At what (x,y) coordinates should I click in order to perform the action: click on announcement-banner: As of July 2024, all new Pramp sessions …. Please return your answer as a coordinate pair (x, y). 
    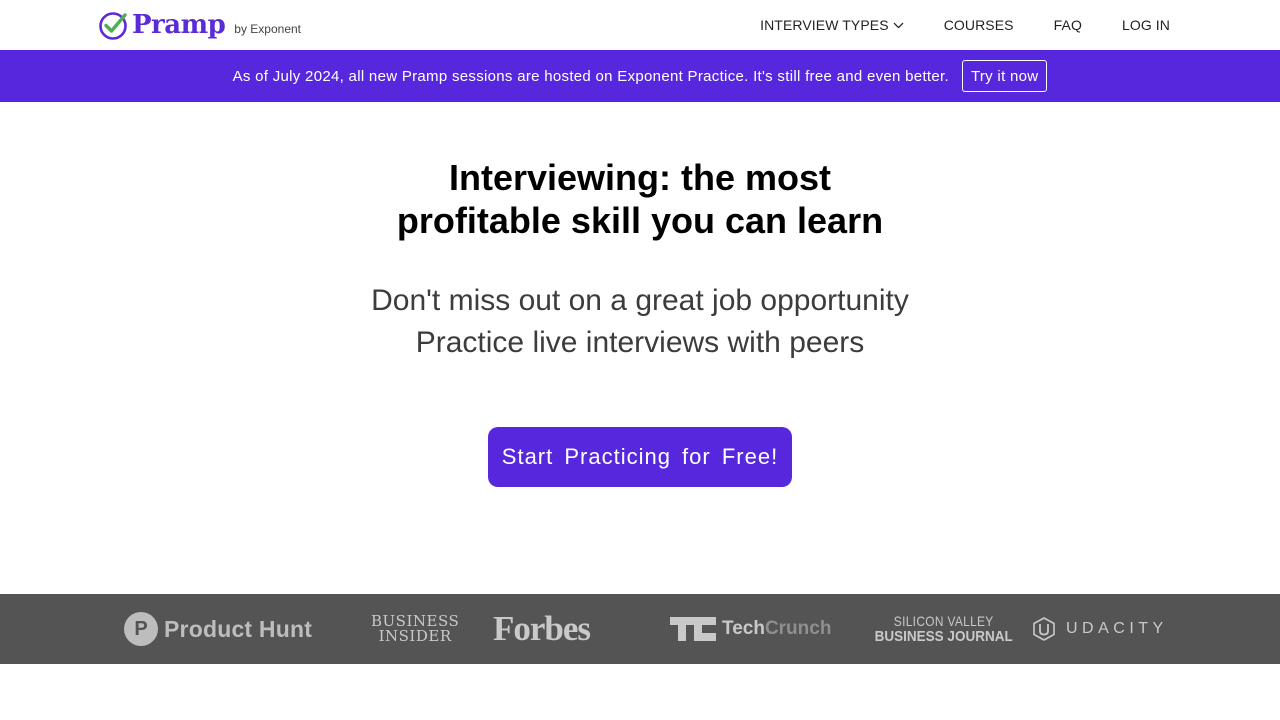
    Looking at the image, I should click on (640, 76).